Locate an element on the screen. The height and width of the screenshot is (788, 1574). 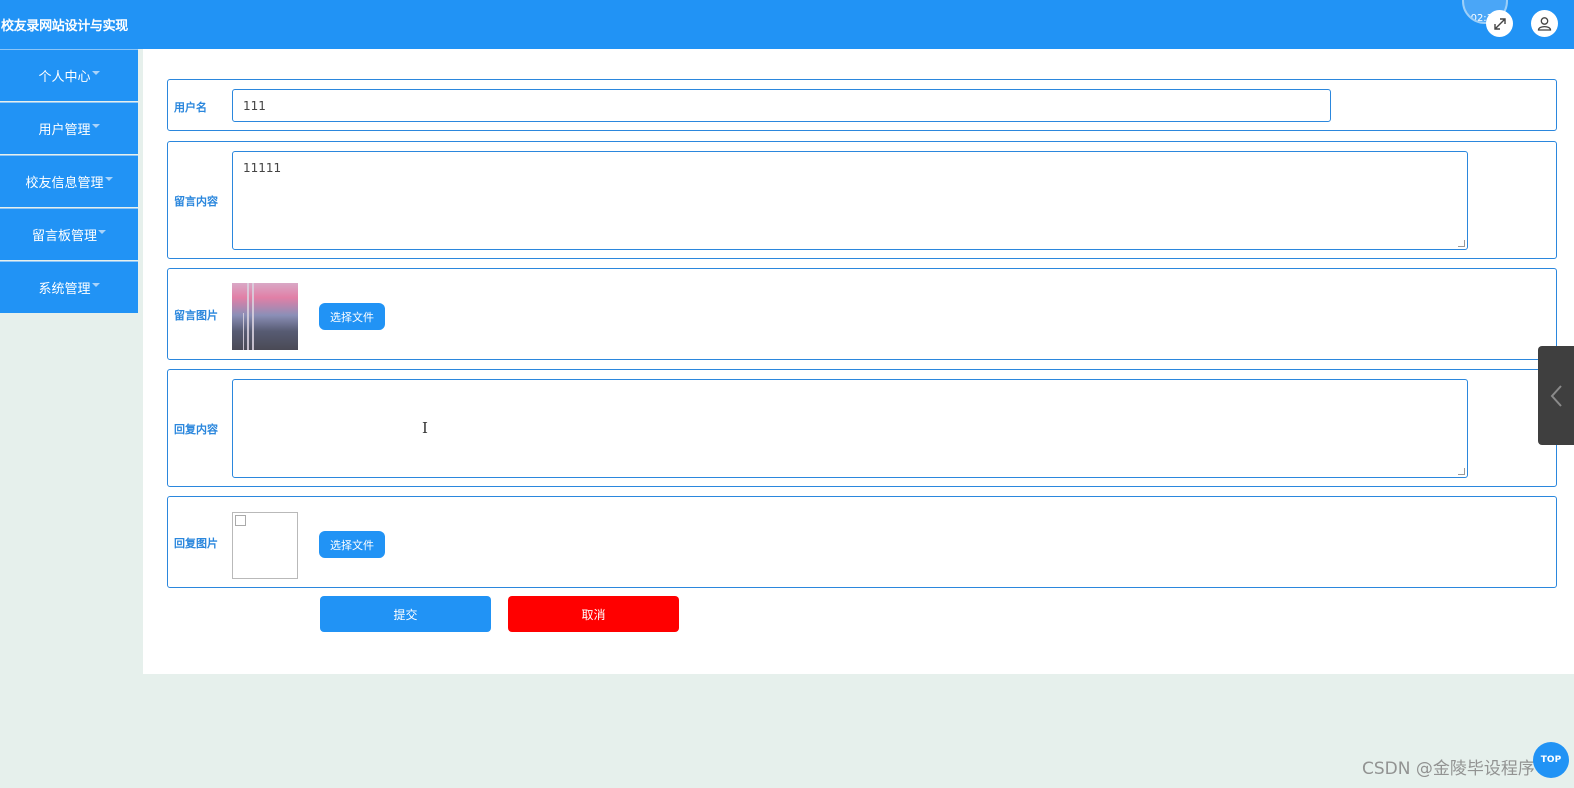
reply-image-placeholder is located at coordinates (265, 545).